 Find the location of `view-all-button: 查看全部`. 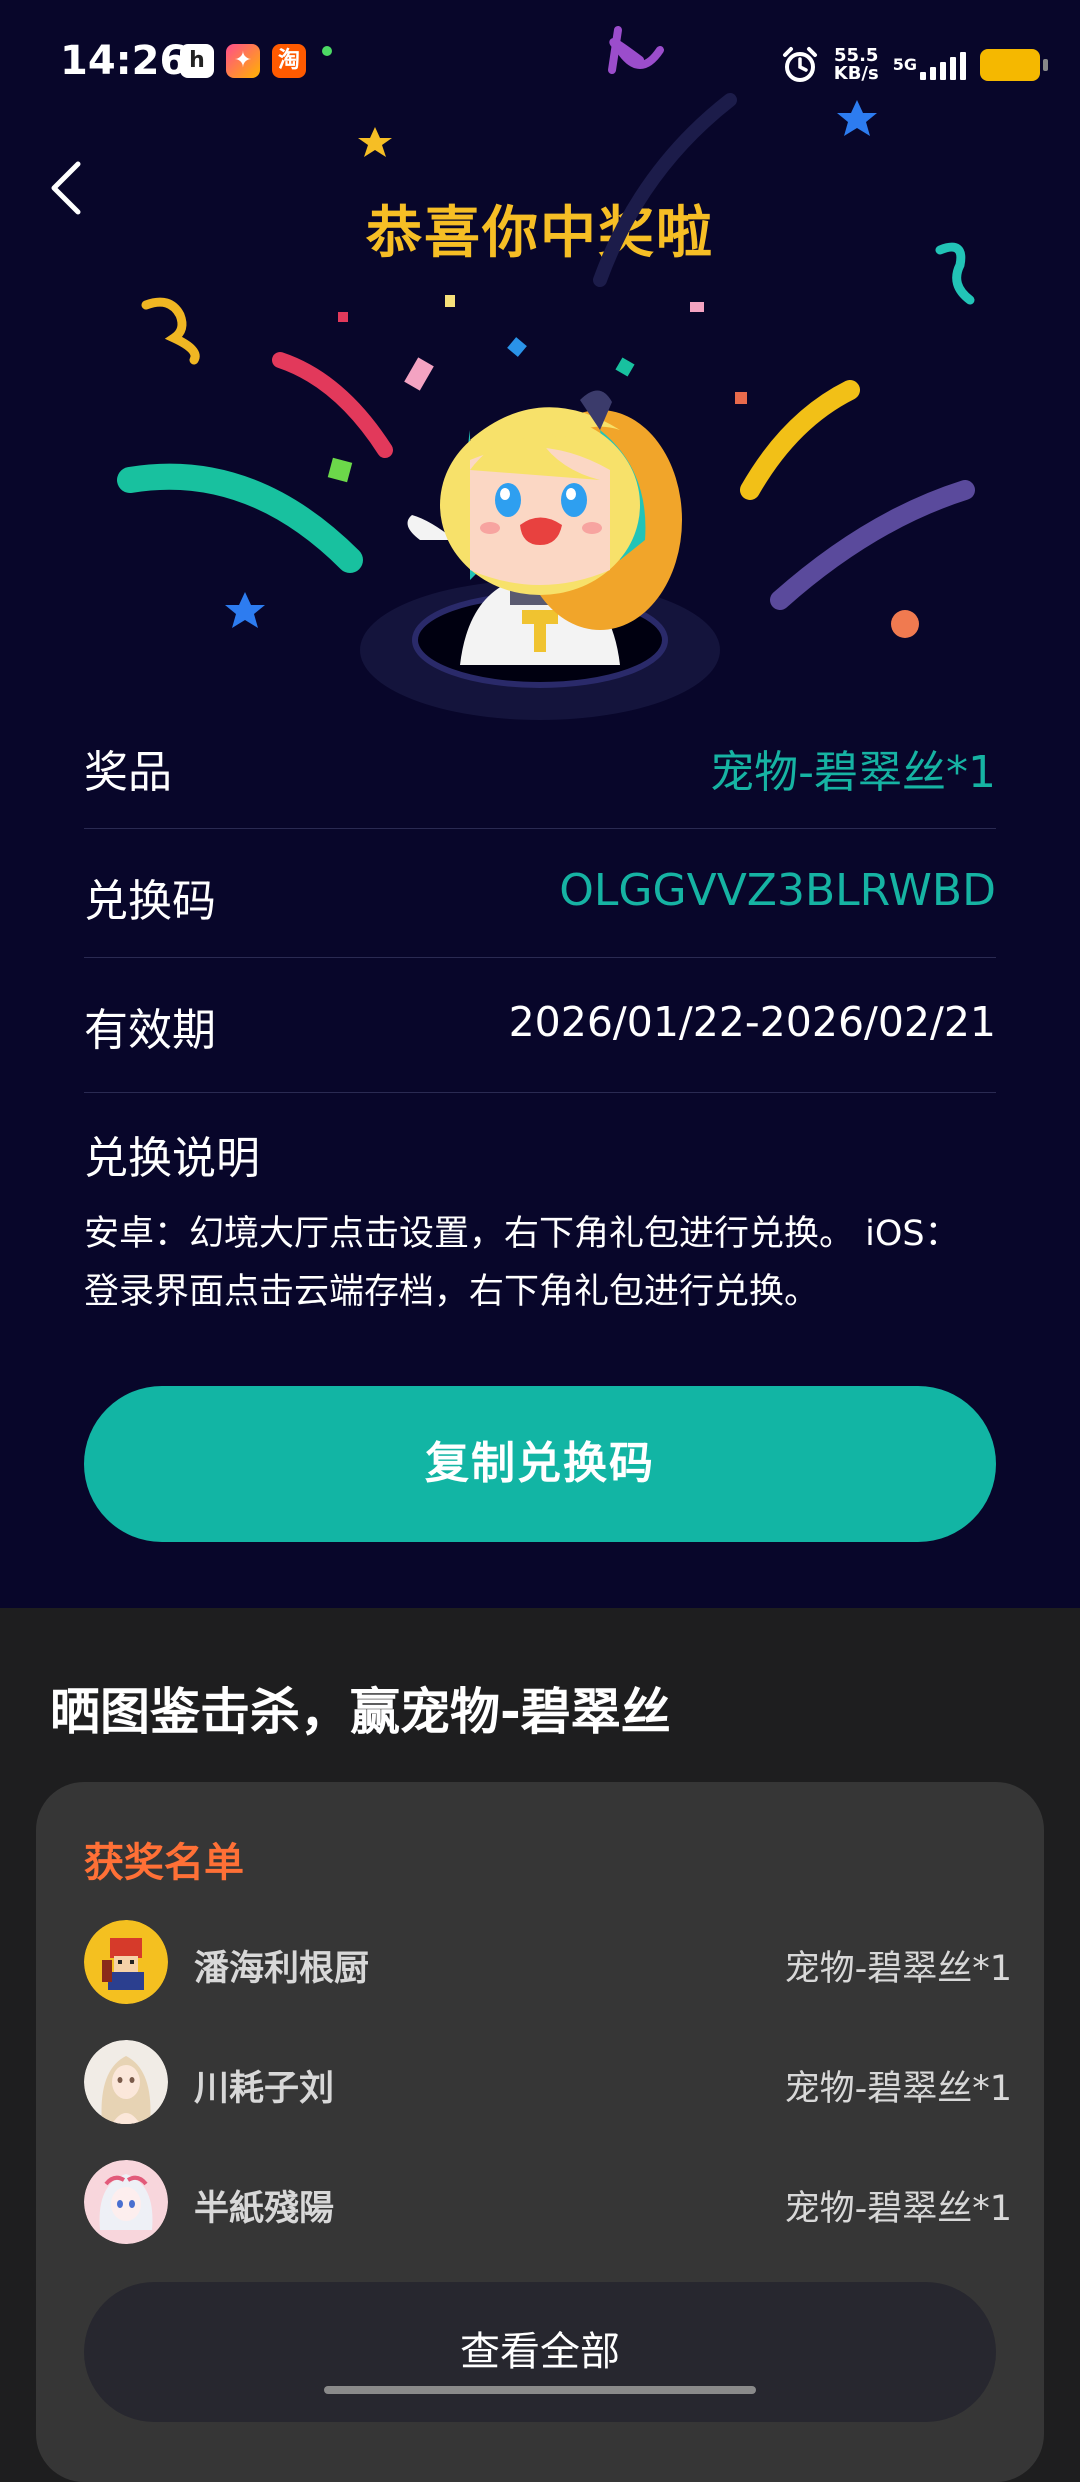

view-all-button: 查看全部 is located at coordinates (540, 2352).